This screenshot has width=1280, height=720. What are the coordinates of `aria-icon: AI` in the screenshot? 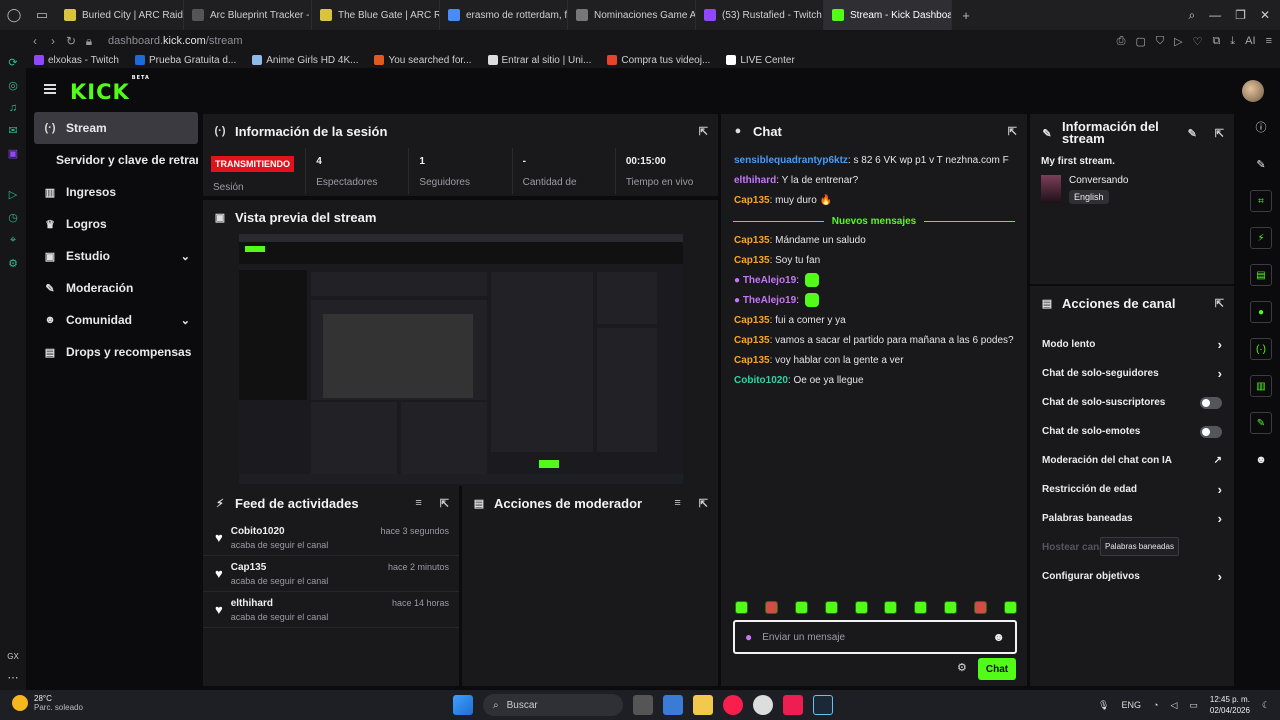 It's located at (1250, 41).